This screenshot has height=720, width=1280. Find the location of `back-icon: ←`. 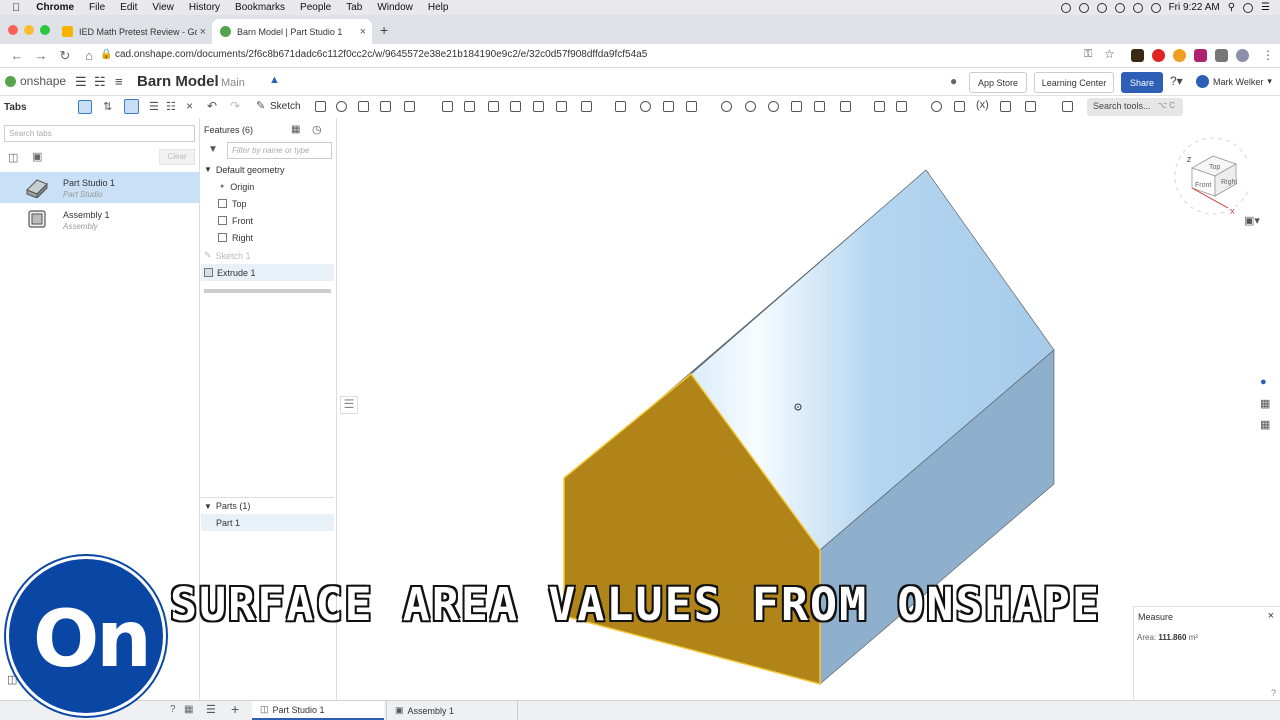

back-icon: ← is located at coordinates (17, 55).